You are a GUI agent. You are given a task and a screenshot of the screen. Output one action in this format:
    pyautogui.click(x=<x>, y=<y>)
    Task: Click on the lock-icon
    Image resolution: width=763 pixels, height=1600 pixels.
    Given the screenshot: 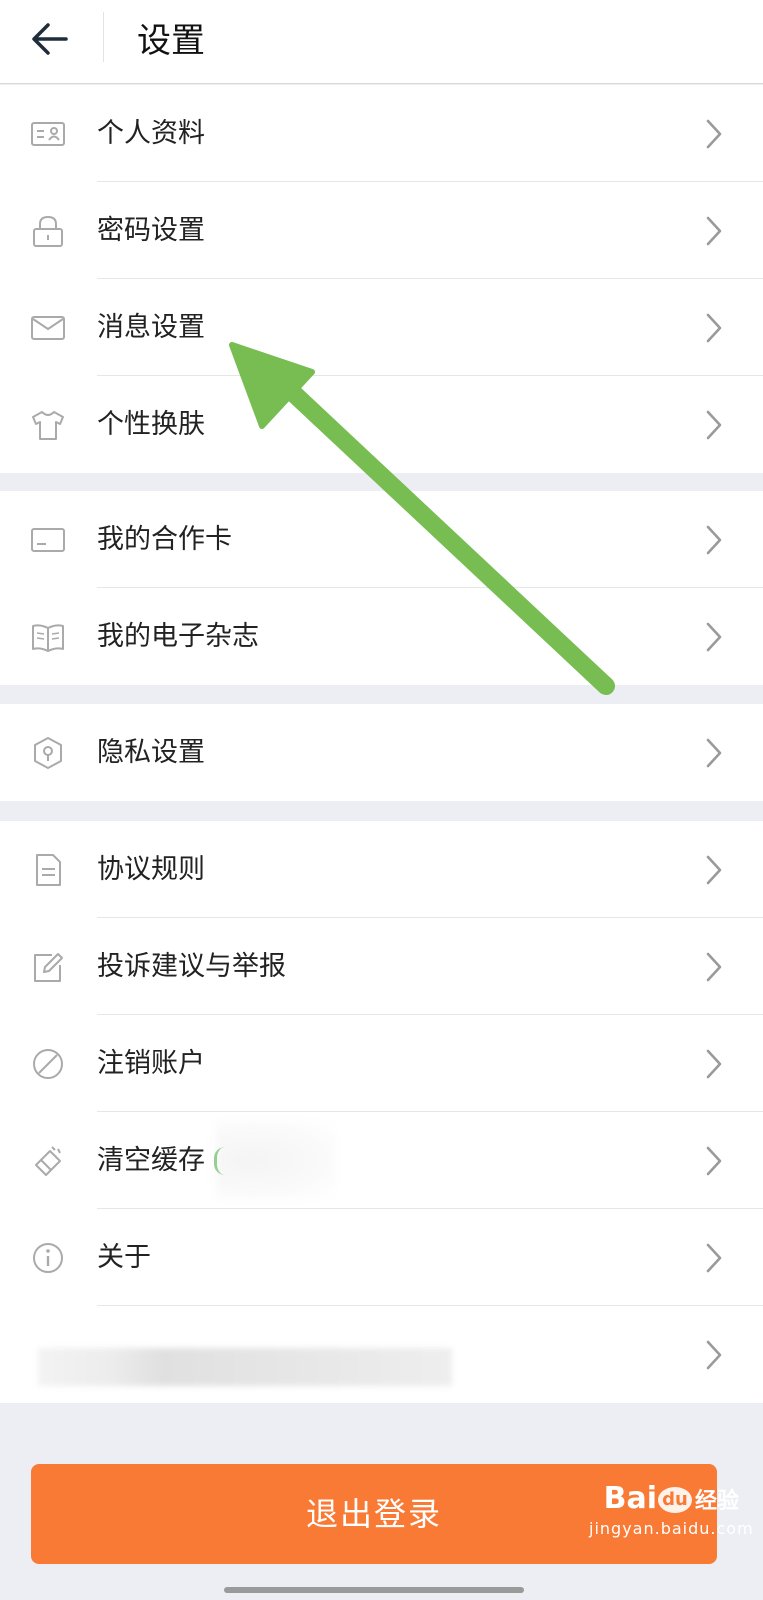 What is the action you would take?
    pyautogui.click(x=48, y=231)
    